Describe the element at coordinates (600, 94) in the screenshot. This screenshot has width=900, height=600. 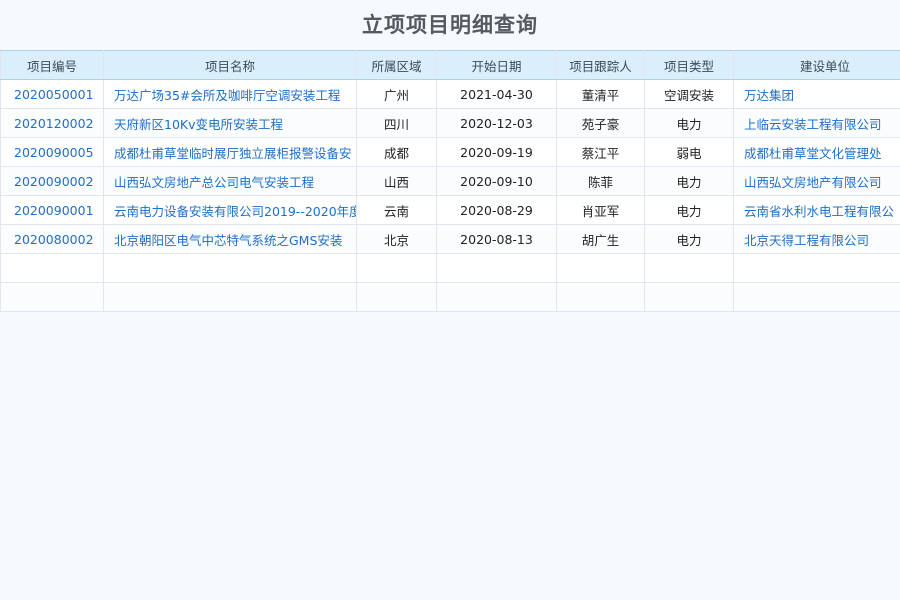
I see `tracker-cell: 董清平` at that location.